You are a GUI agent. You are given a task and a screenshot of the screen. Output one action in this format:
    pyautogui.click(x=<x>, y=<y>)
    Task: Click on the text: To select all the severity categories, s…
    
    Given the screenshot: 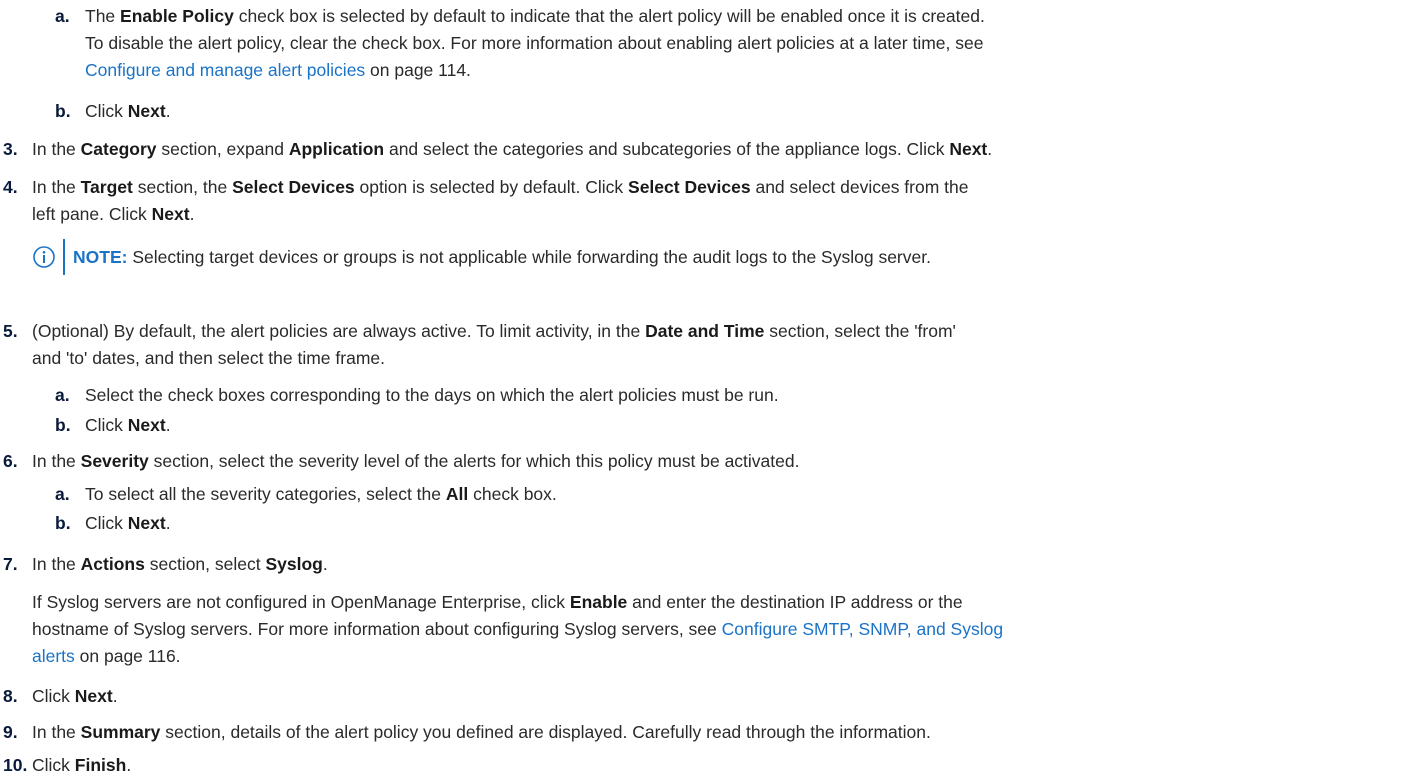 What is the action you would take?
    pyautogui.click(x=265, y=494)
    